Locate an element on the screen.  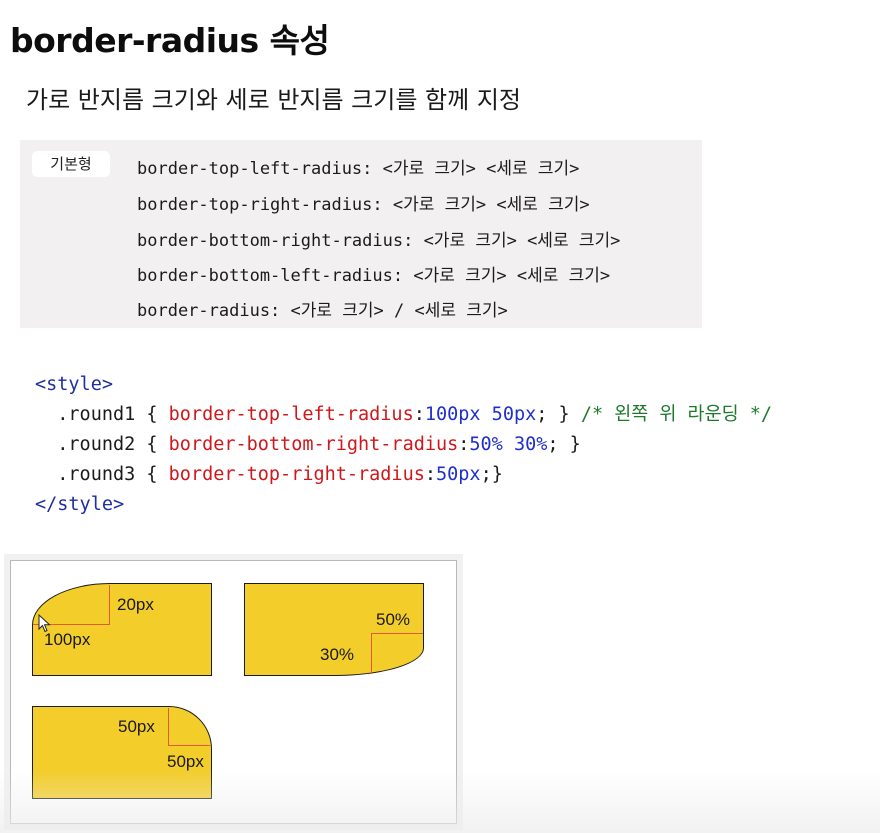
mouse-pointer-icon is located at coordinates (44, 623).